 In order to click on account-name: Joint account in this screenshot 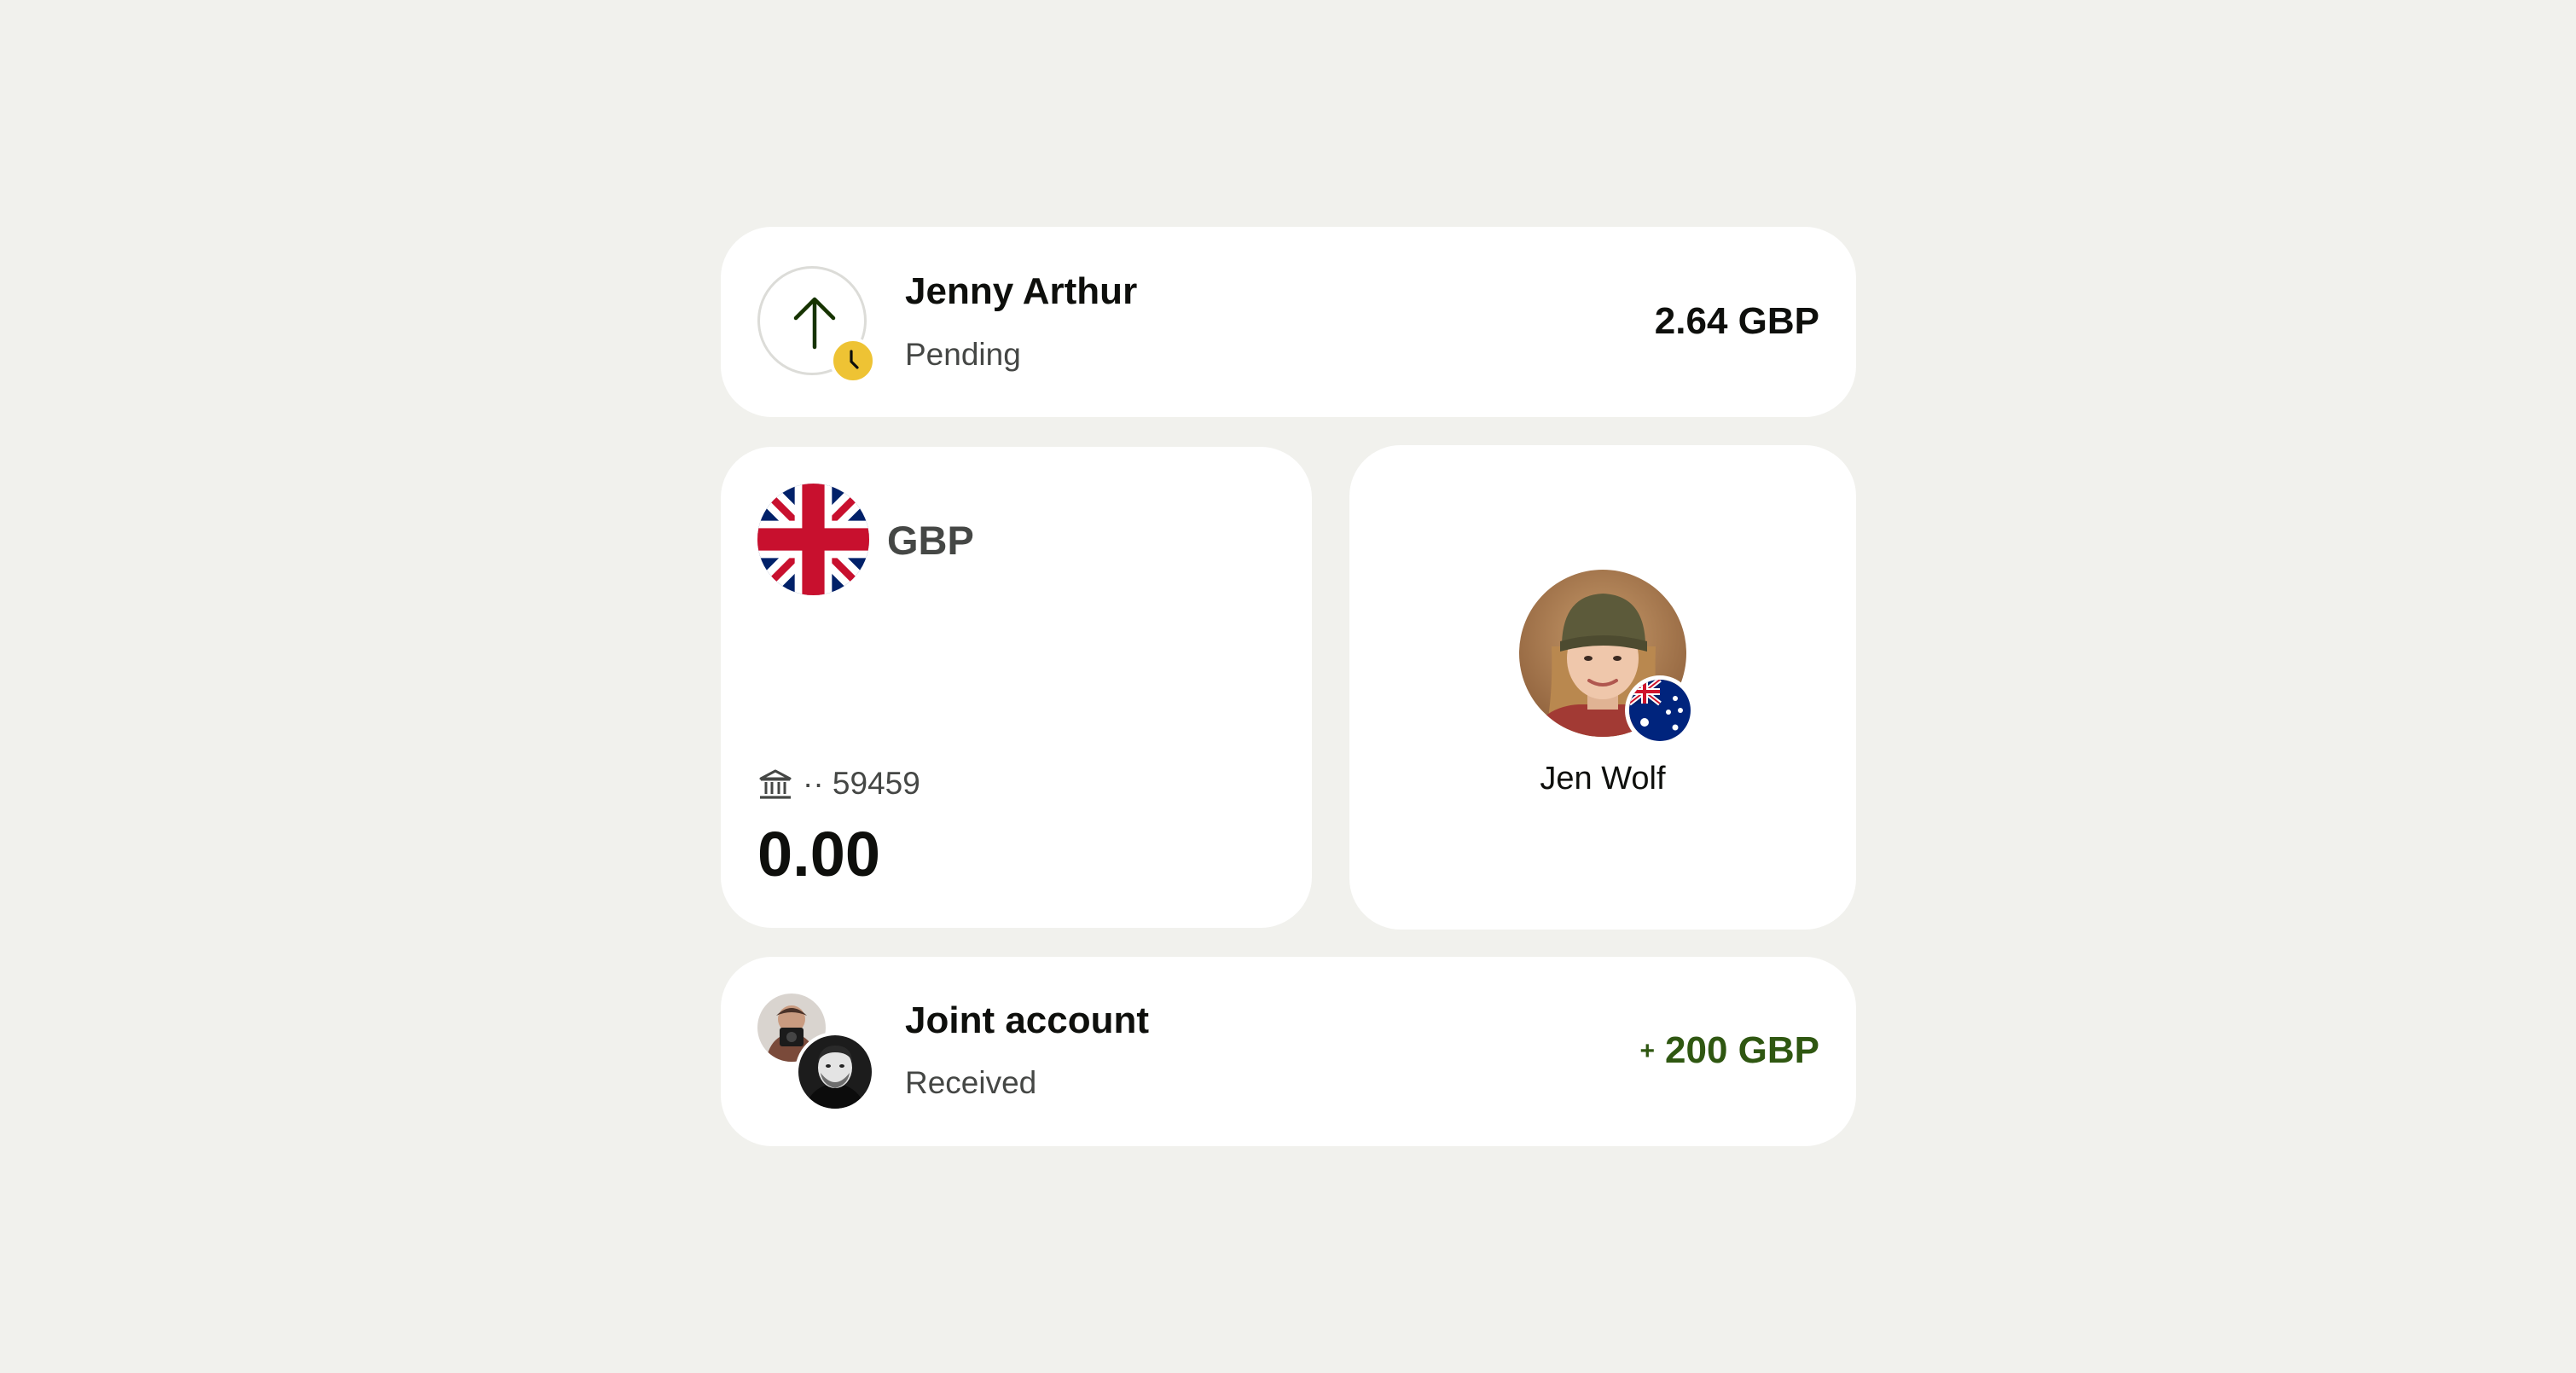, I will do `click(1027, 1020)`.